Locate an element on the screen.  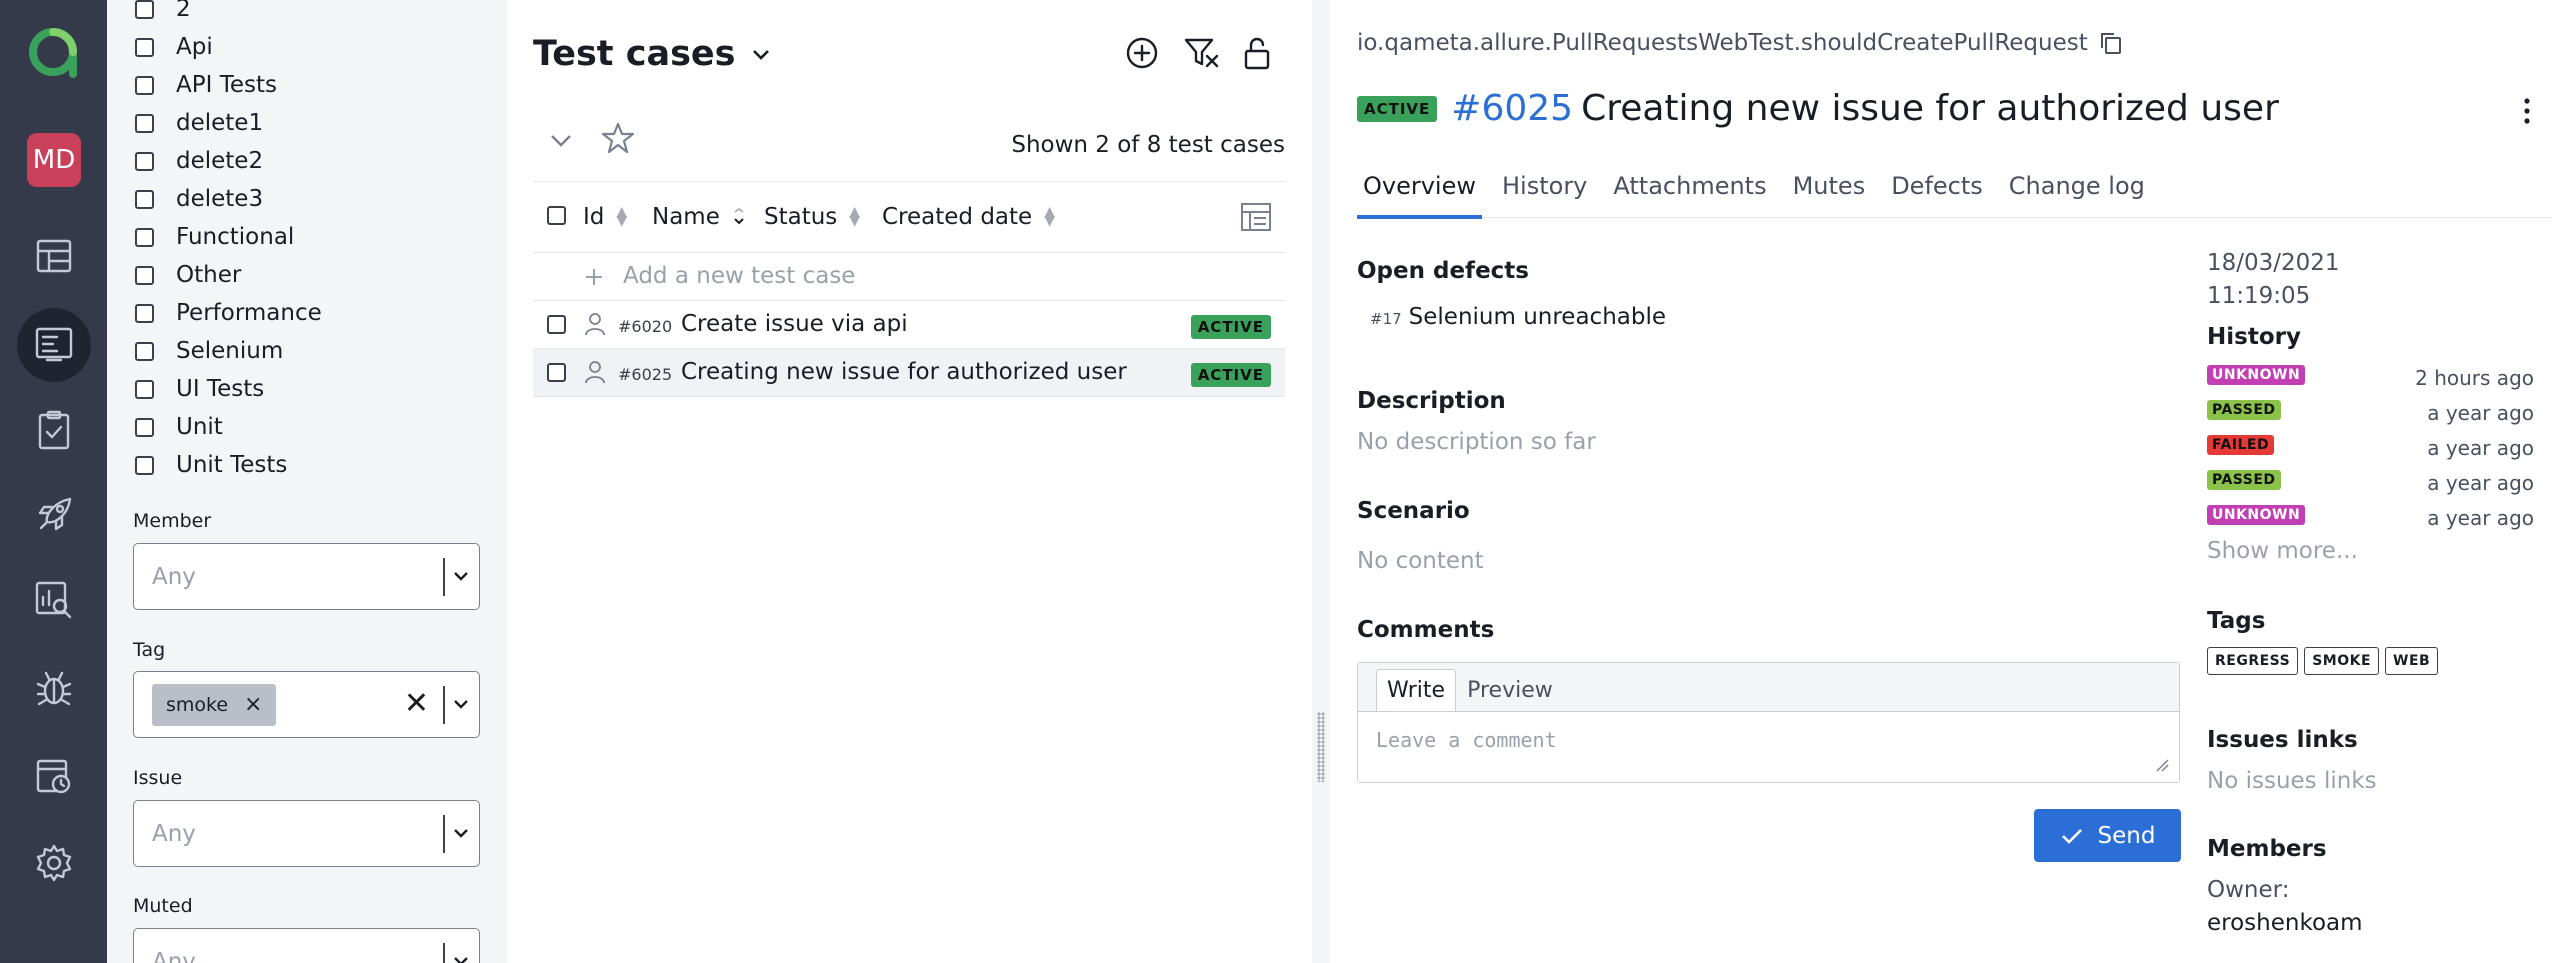
tag-badge: SMOKE is located at coordinates (2342, 661).